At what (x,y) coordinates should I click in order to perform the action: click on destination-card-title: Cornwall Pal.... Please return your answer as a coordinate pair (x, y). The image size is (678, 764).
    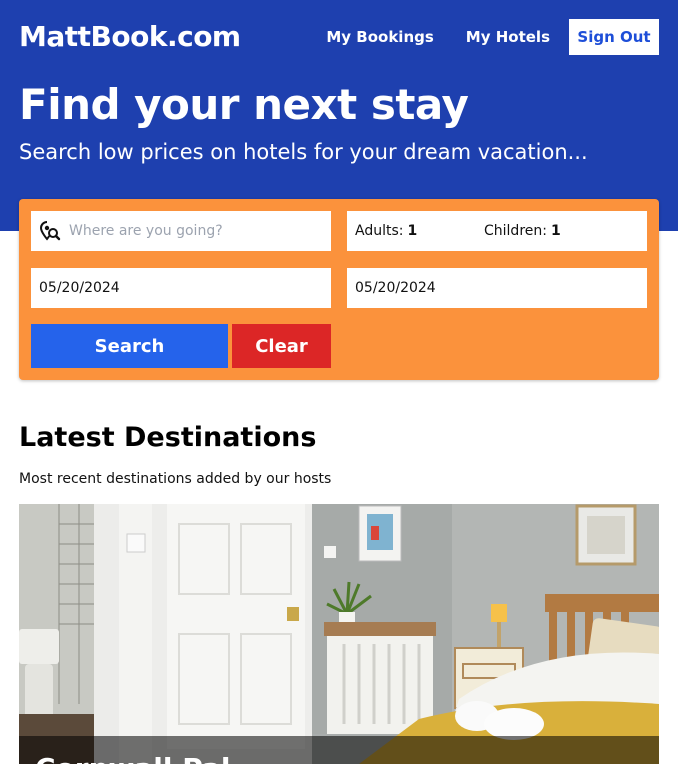
    Looking at the image, I should click on (148, 758).